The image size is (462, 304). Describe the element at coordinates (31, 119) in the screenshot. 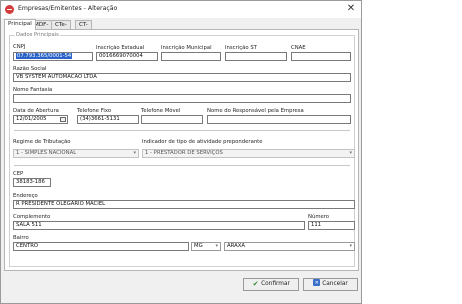

I see `data-abertura-value: 12/01/2005` at that location.